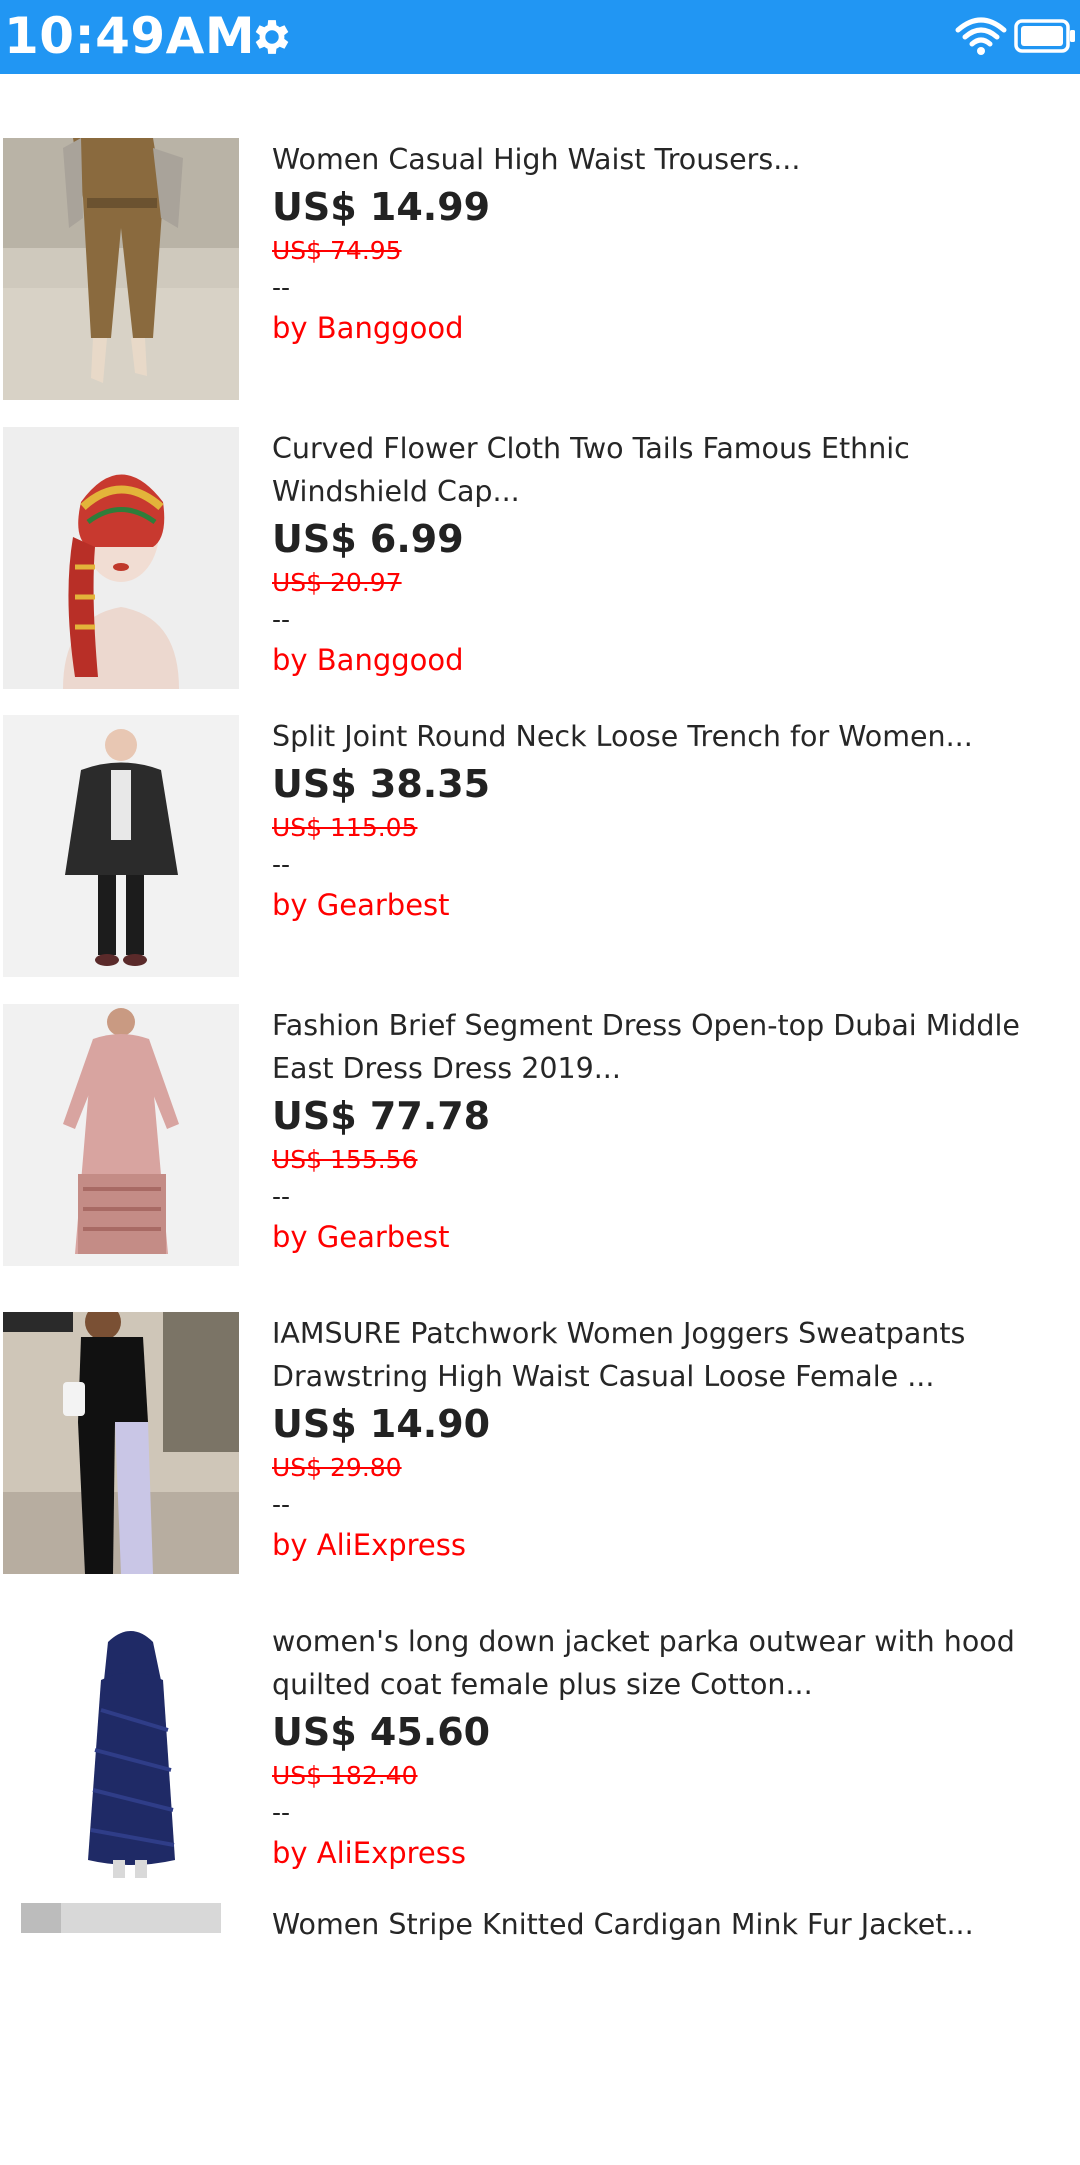 This screenshot has width=1080, height=2165. I want to click on status-bar: 10:49AM, so click(540, 37).